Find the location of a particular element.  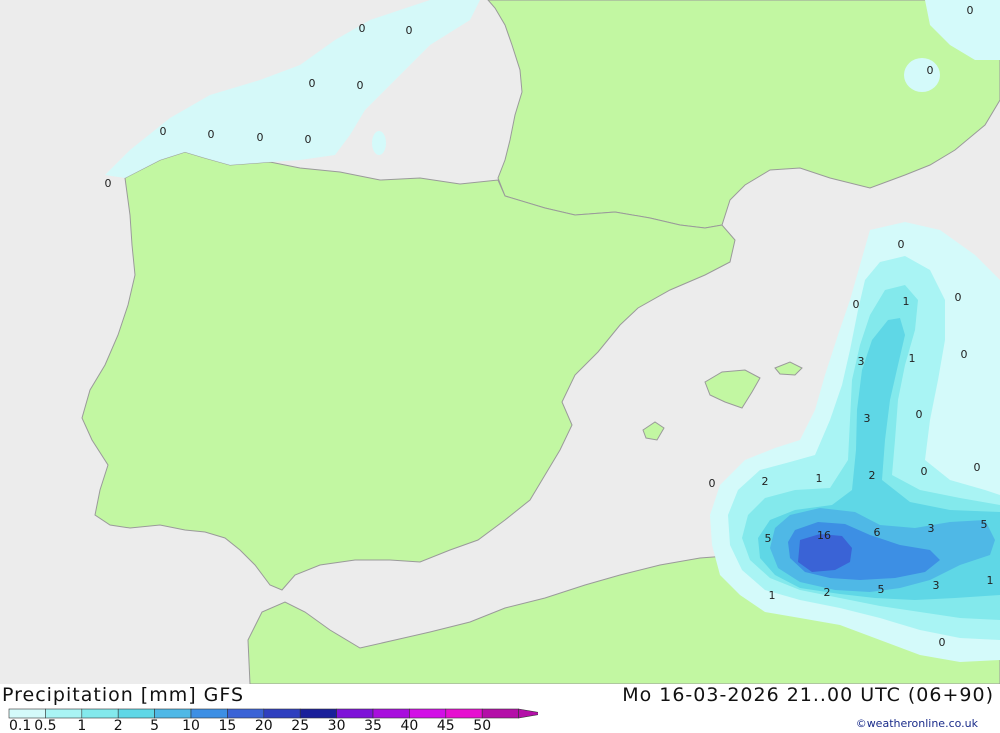

legend-label: 30 is located at coordinates (337, 725).